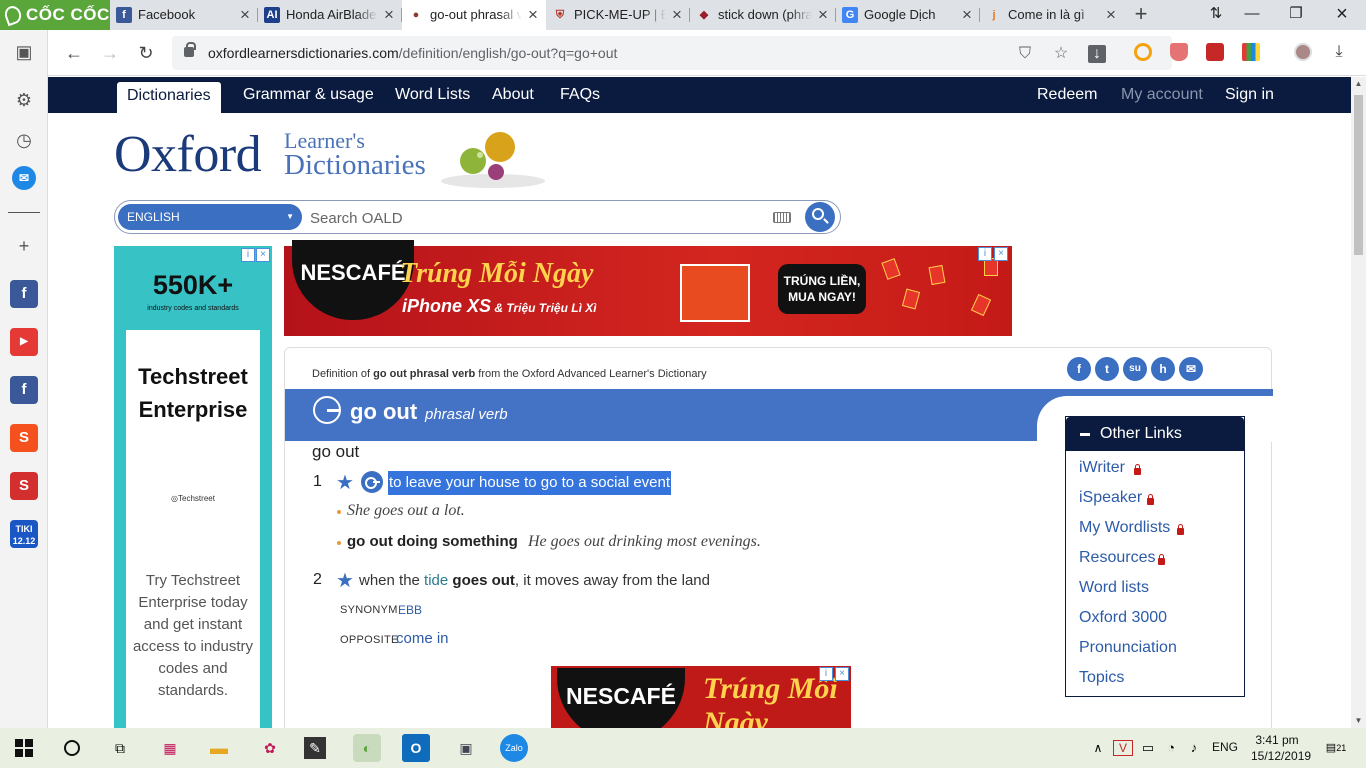  Describe the element at coordinates (1107, 369) in the screenshot. I see `twitter-share-icon: t` at that location.